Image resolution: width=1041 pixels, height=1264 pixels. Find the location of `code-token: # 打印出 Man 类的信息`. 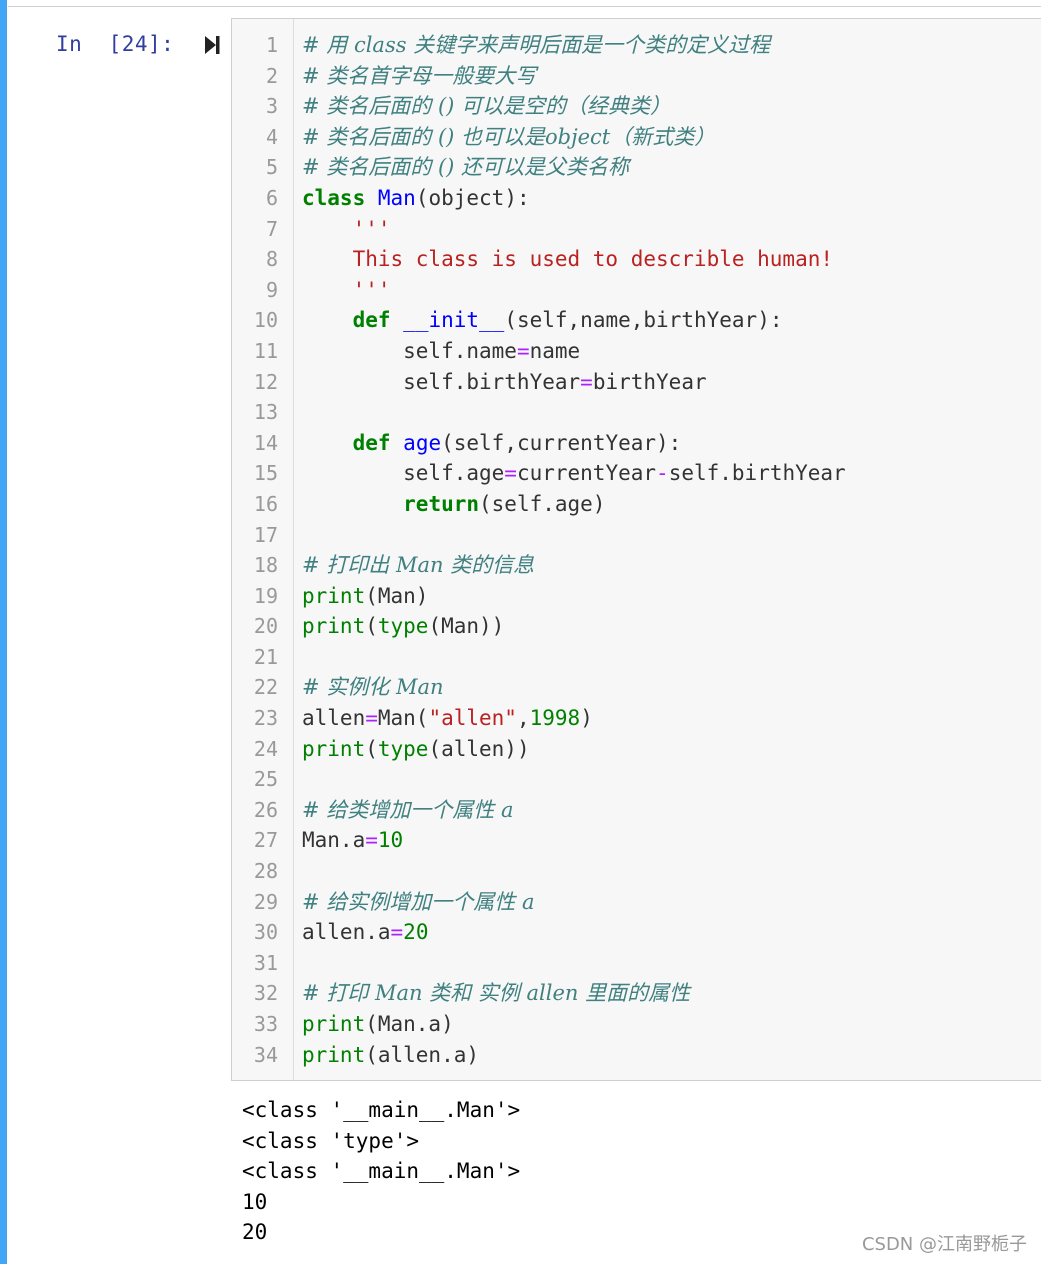

code-token: # 打印出 Man 类的信息 is located at coordinates (418, 565).